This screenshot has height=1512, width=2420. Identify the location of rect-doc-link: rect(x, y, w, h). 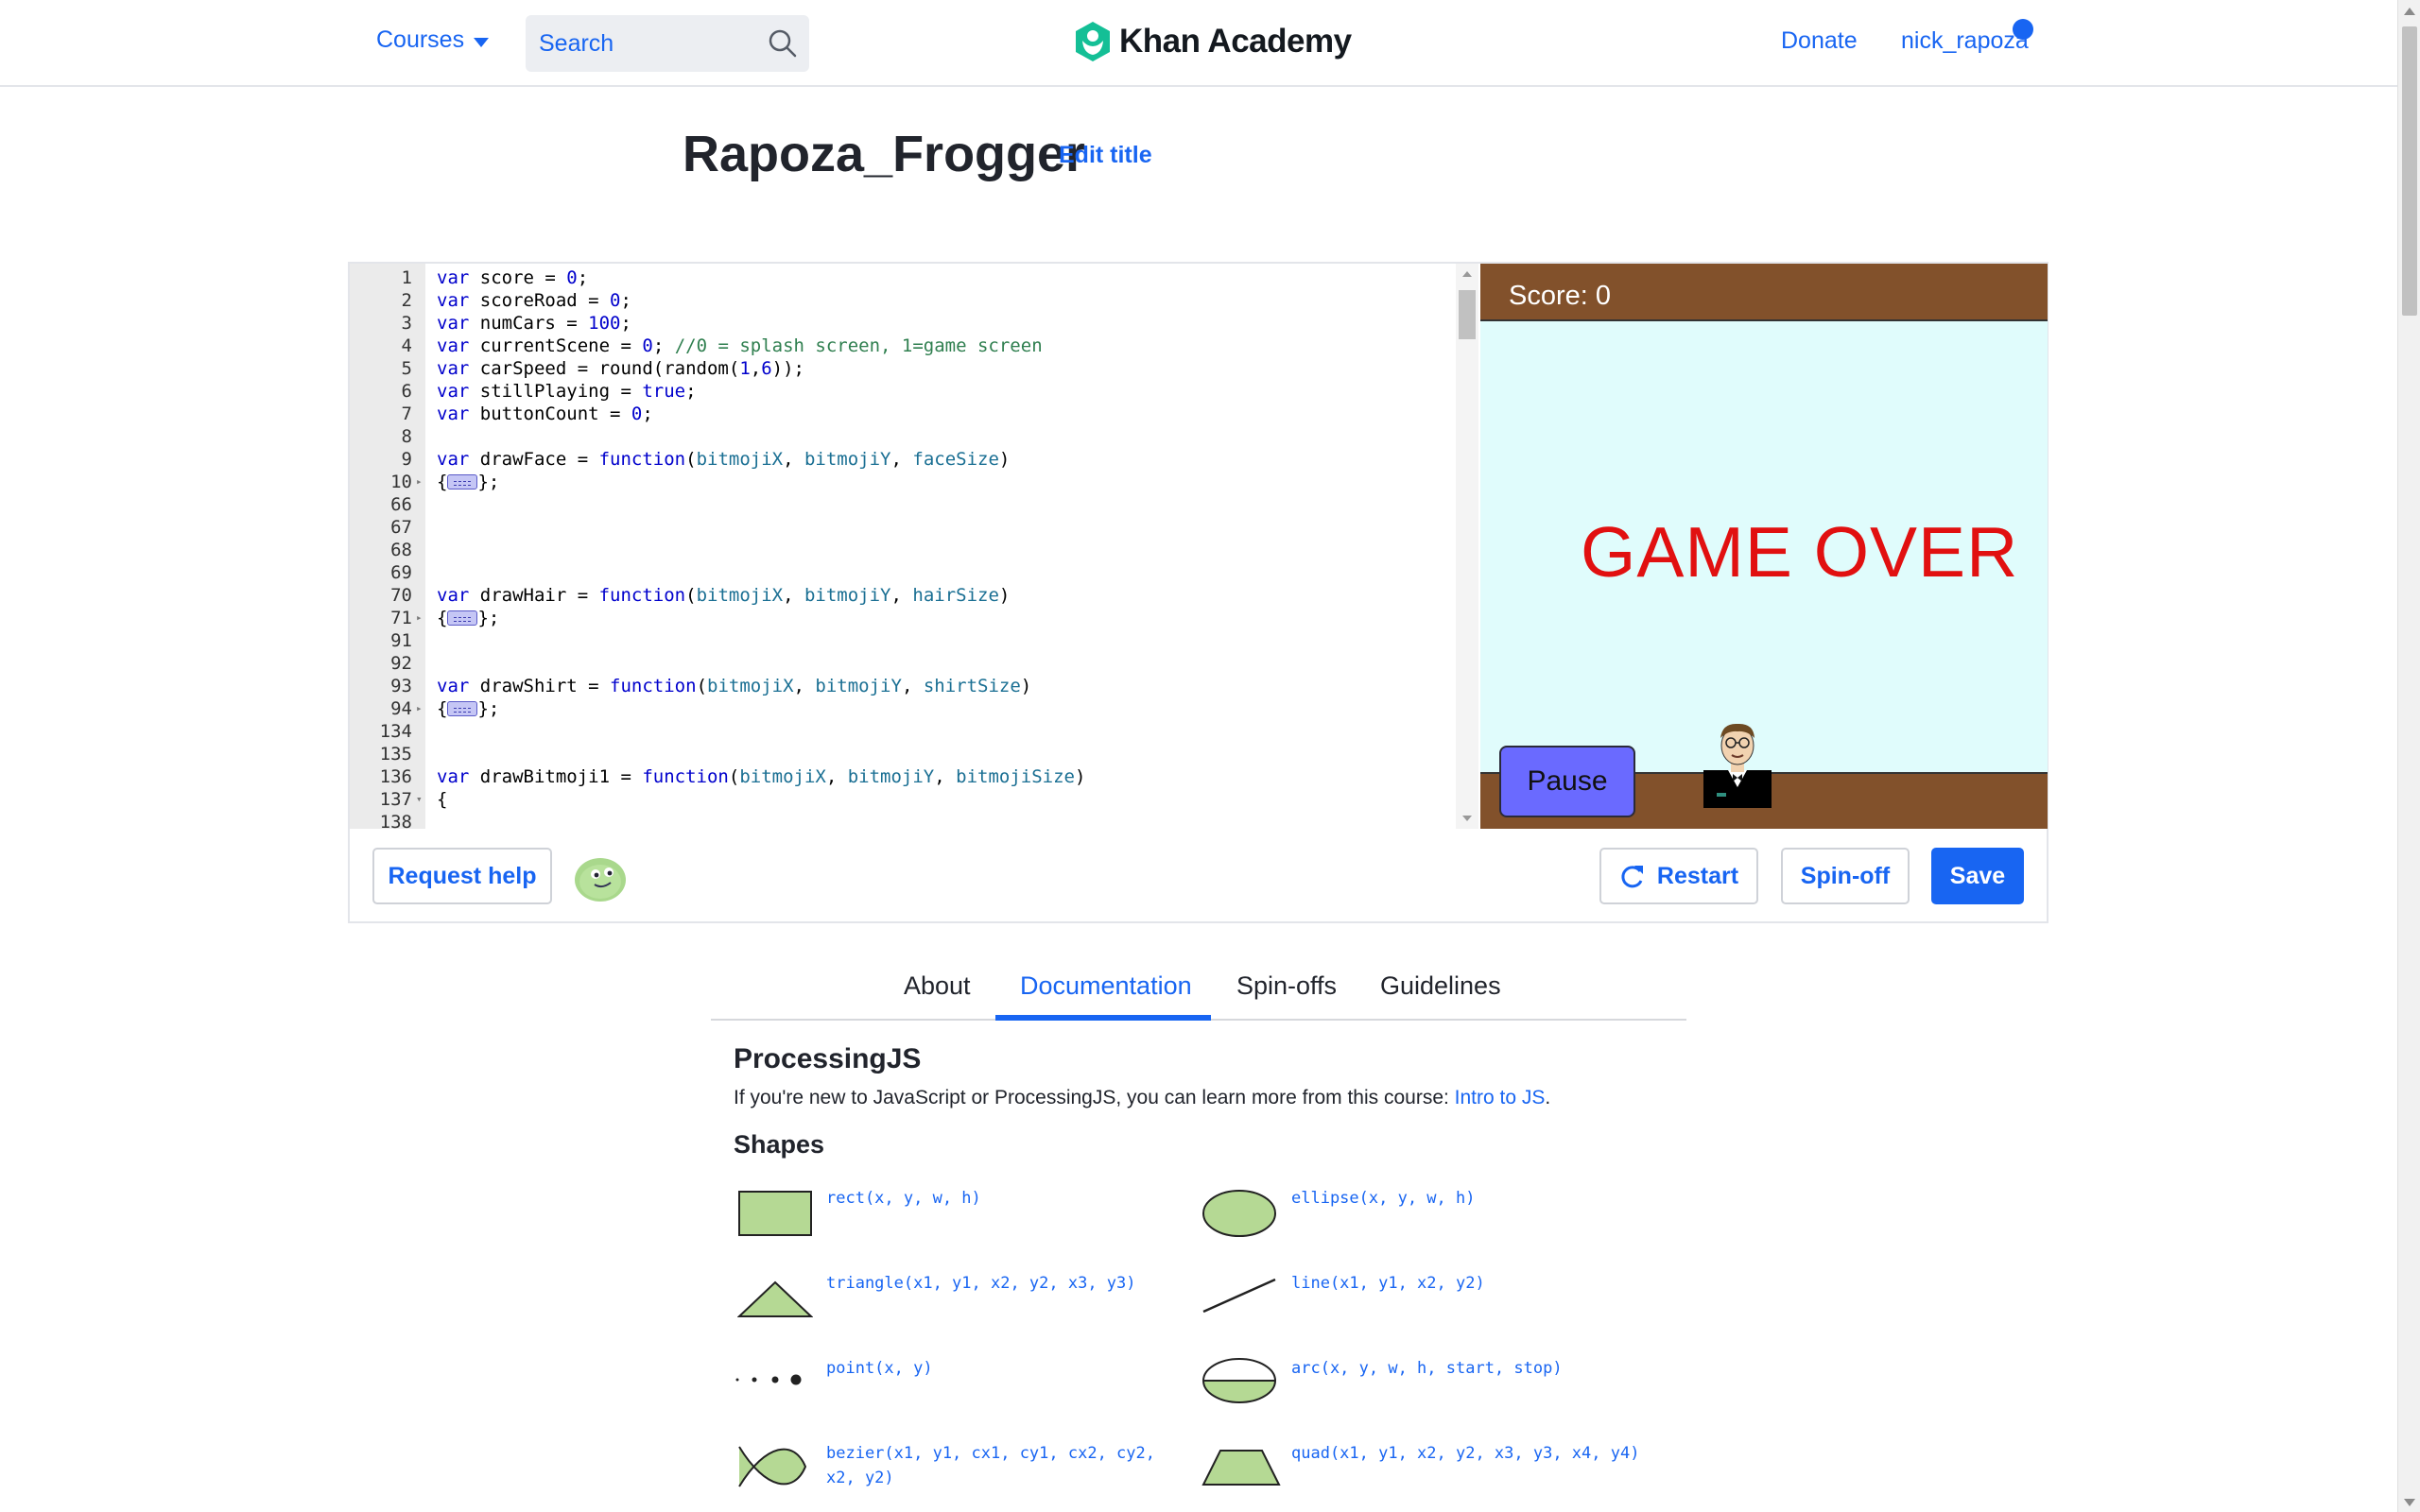
(903, 1198).